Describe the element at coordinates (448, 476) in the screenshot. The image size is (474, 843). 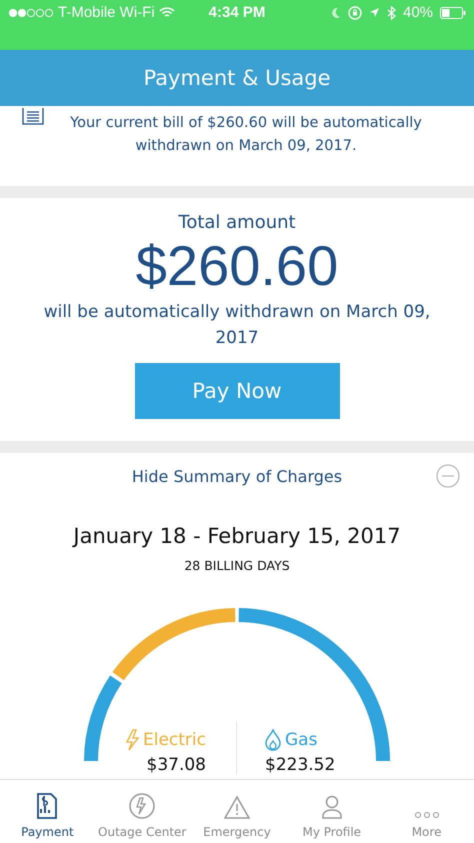
I see `collapse-icon` at that location.